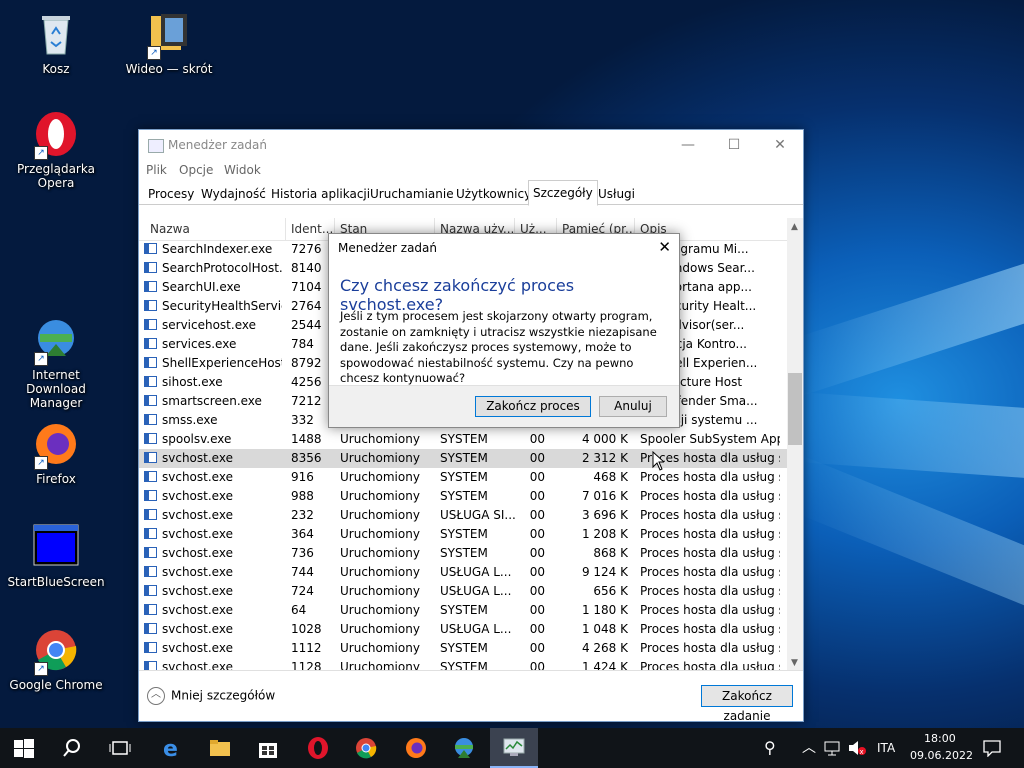 This screenshot has width=1024, height=768. What do you see at coordinates (563, 193) in the screenshot?
I see `tab-details: Szczegóły` at bounding box center [563, 193].